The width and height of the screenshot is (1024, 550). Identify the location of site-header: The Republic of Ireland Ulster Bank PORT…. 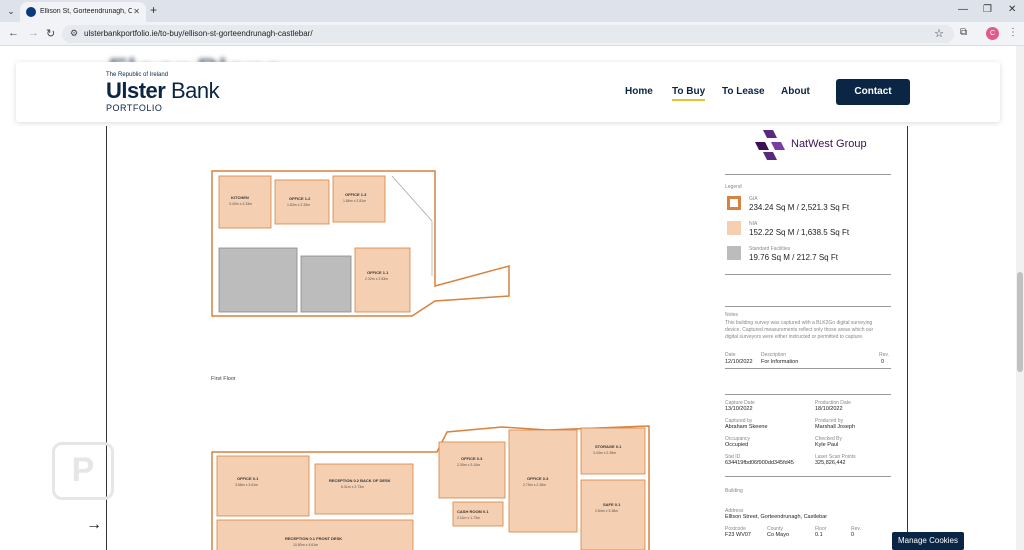
(508, 92).